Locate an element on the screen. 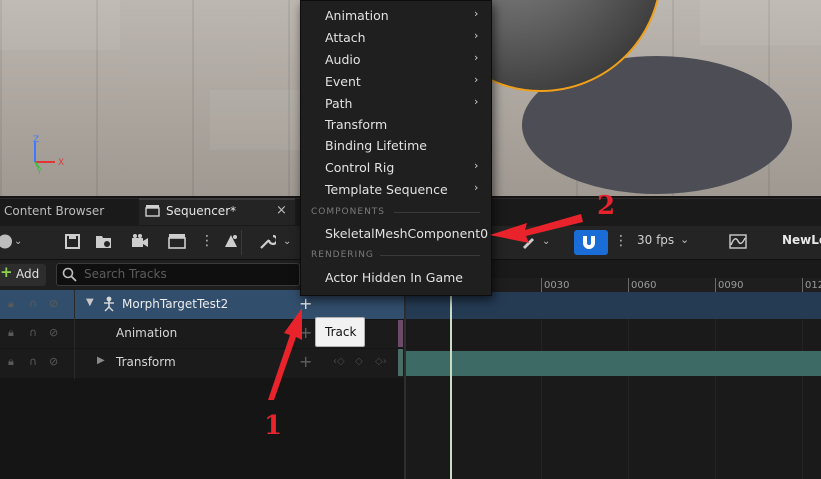 This screenshot has height=479, width=821. wrench-dropdown-chevron-icon: ⌄ is located at coordinates (287, 241).